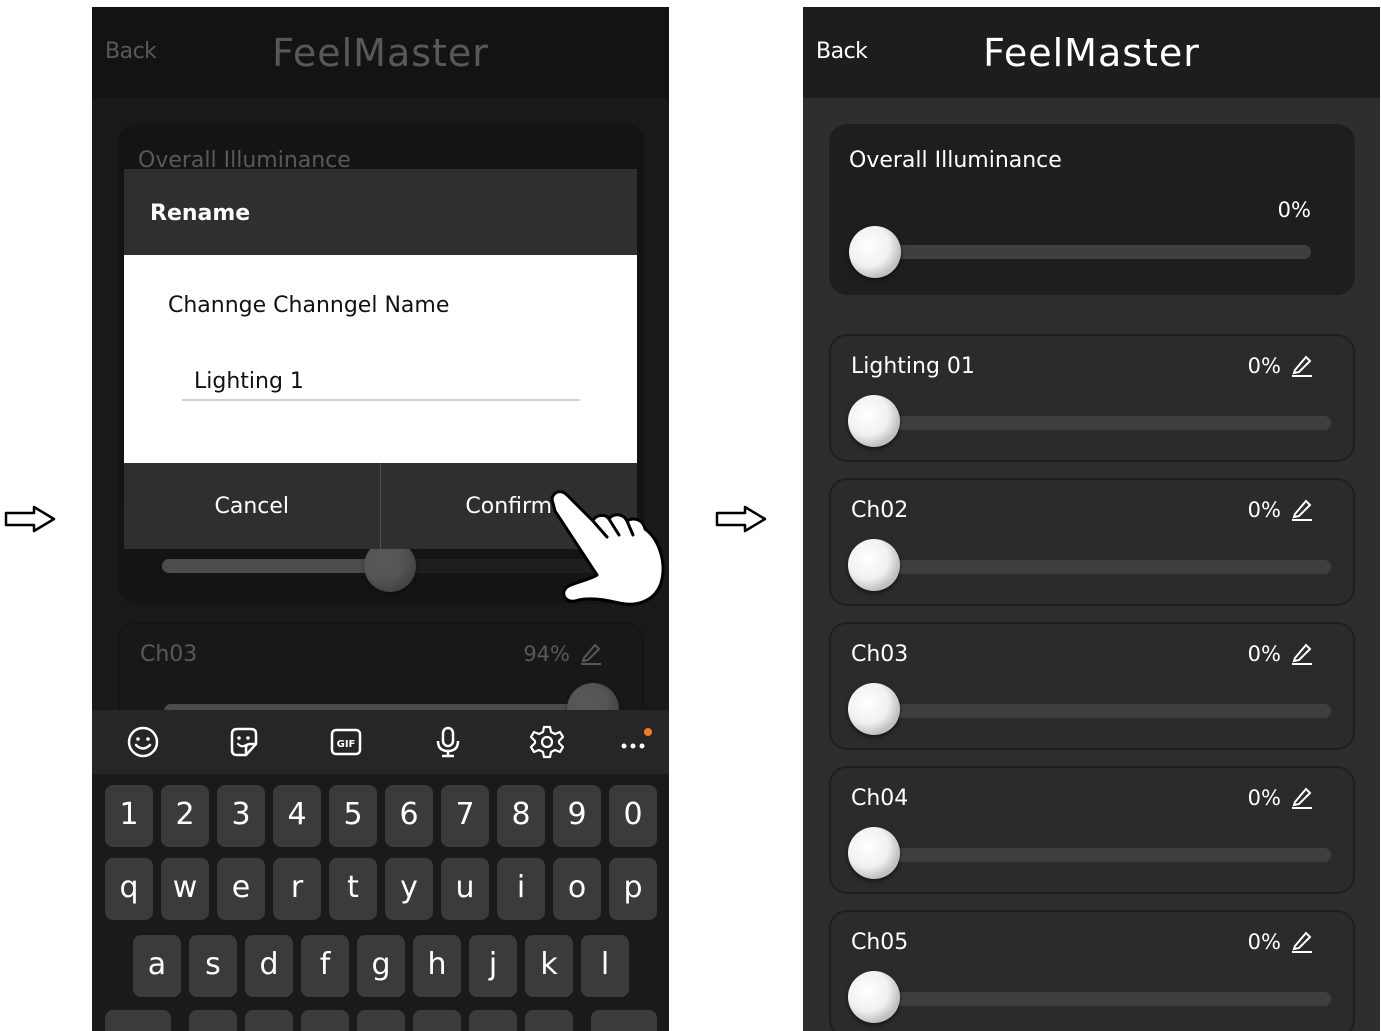 The image size is (1381, 1031). I want to click on overall-slider-track, so click(1092, 252).